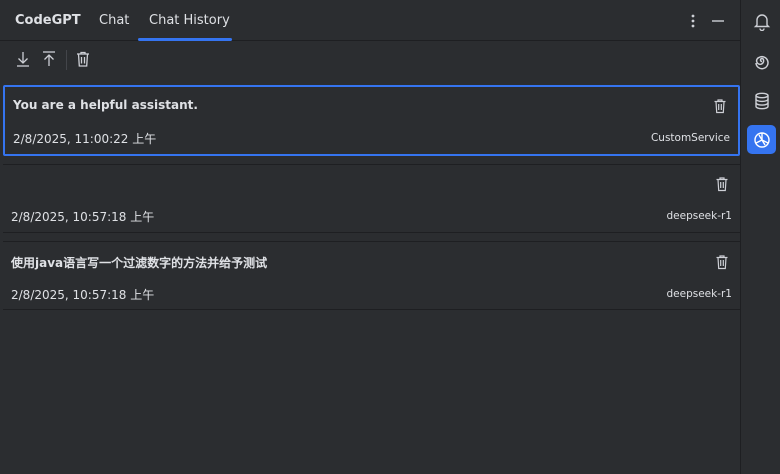 Image resolution: width=780 pixels, height=474 pixels. What do you see at coordinates (114, 20) in the screenshot?
I see `tab-chat: Chat` at bounding box center [114, 20].